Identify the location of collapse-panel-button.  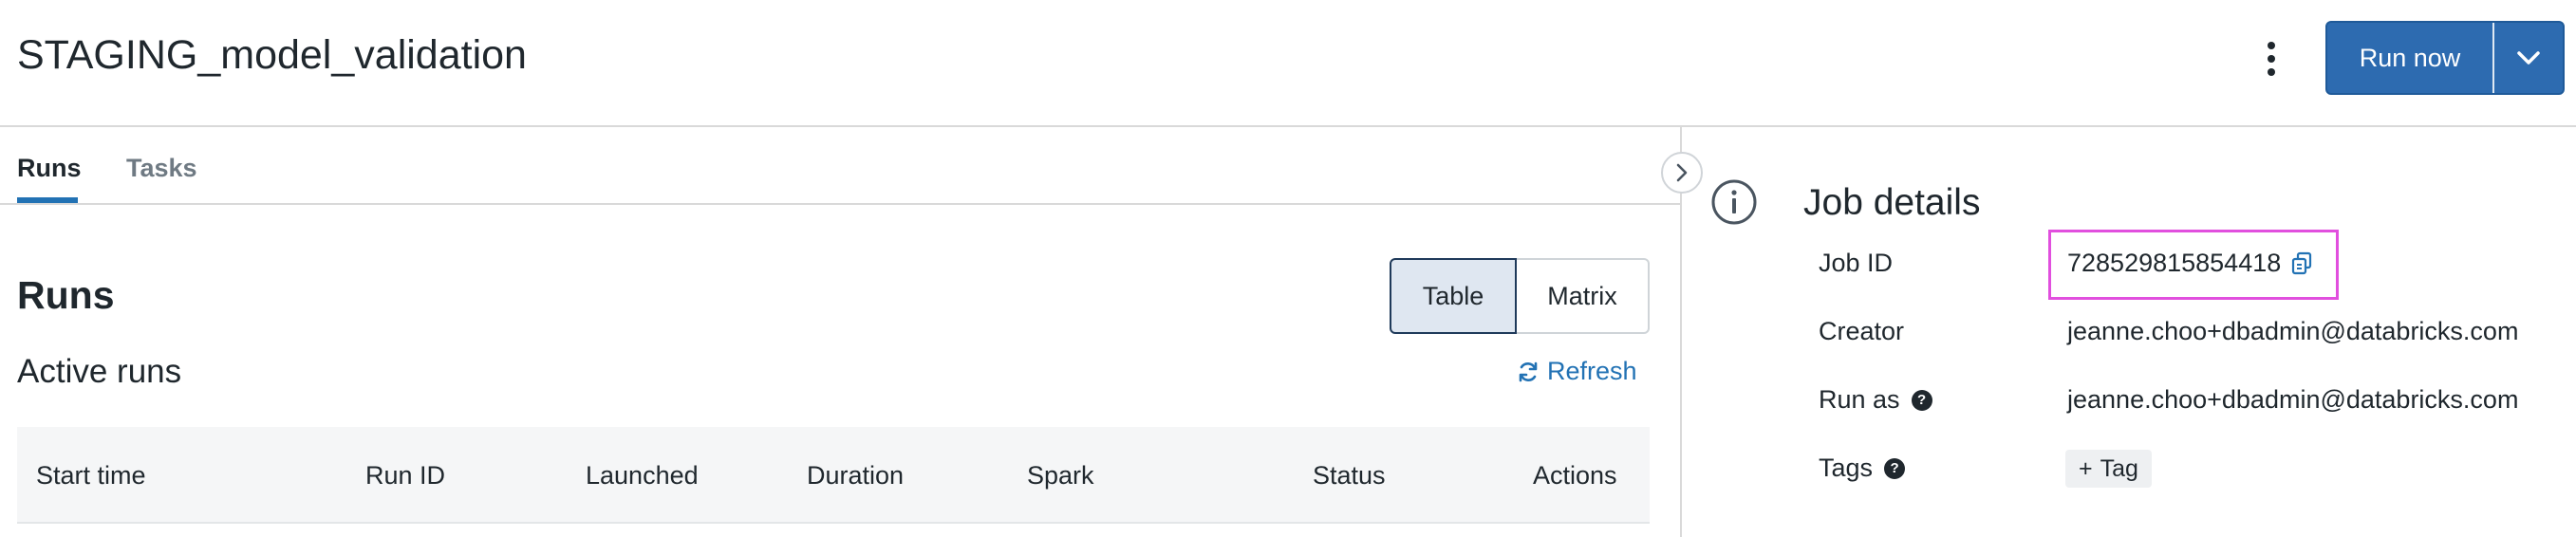
(1682, 173).